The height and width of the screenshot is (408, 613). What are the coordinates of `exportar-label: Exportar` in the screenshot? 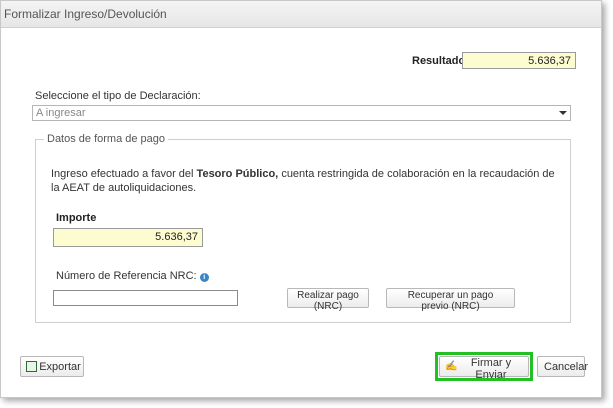 It's located at (60, 366).